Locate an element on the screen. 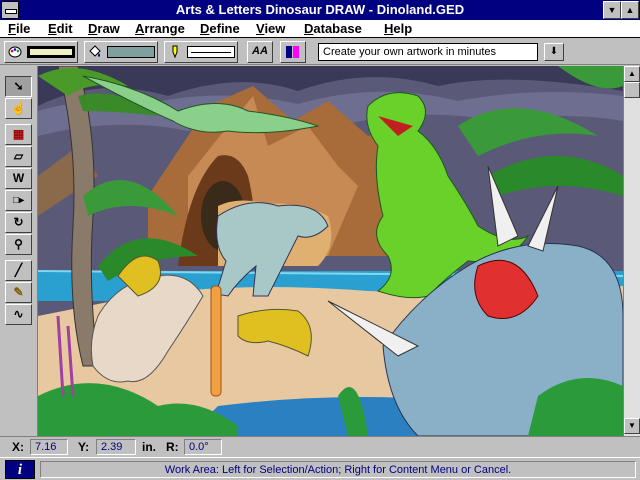  selection-tool-button: ➘ is located at coordinates (18, 86).